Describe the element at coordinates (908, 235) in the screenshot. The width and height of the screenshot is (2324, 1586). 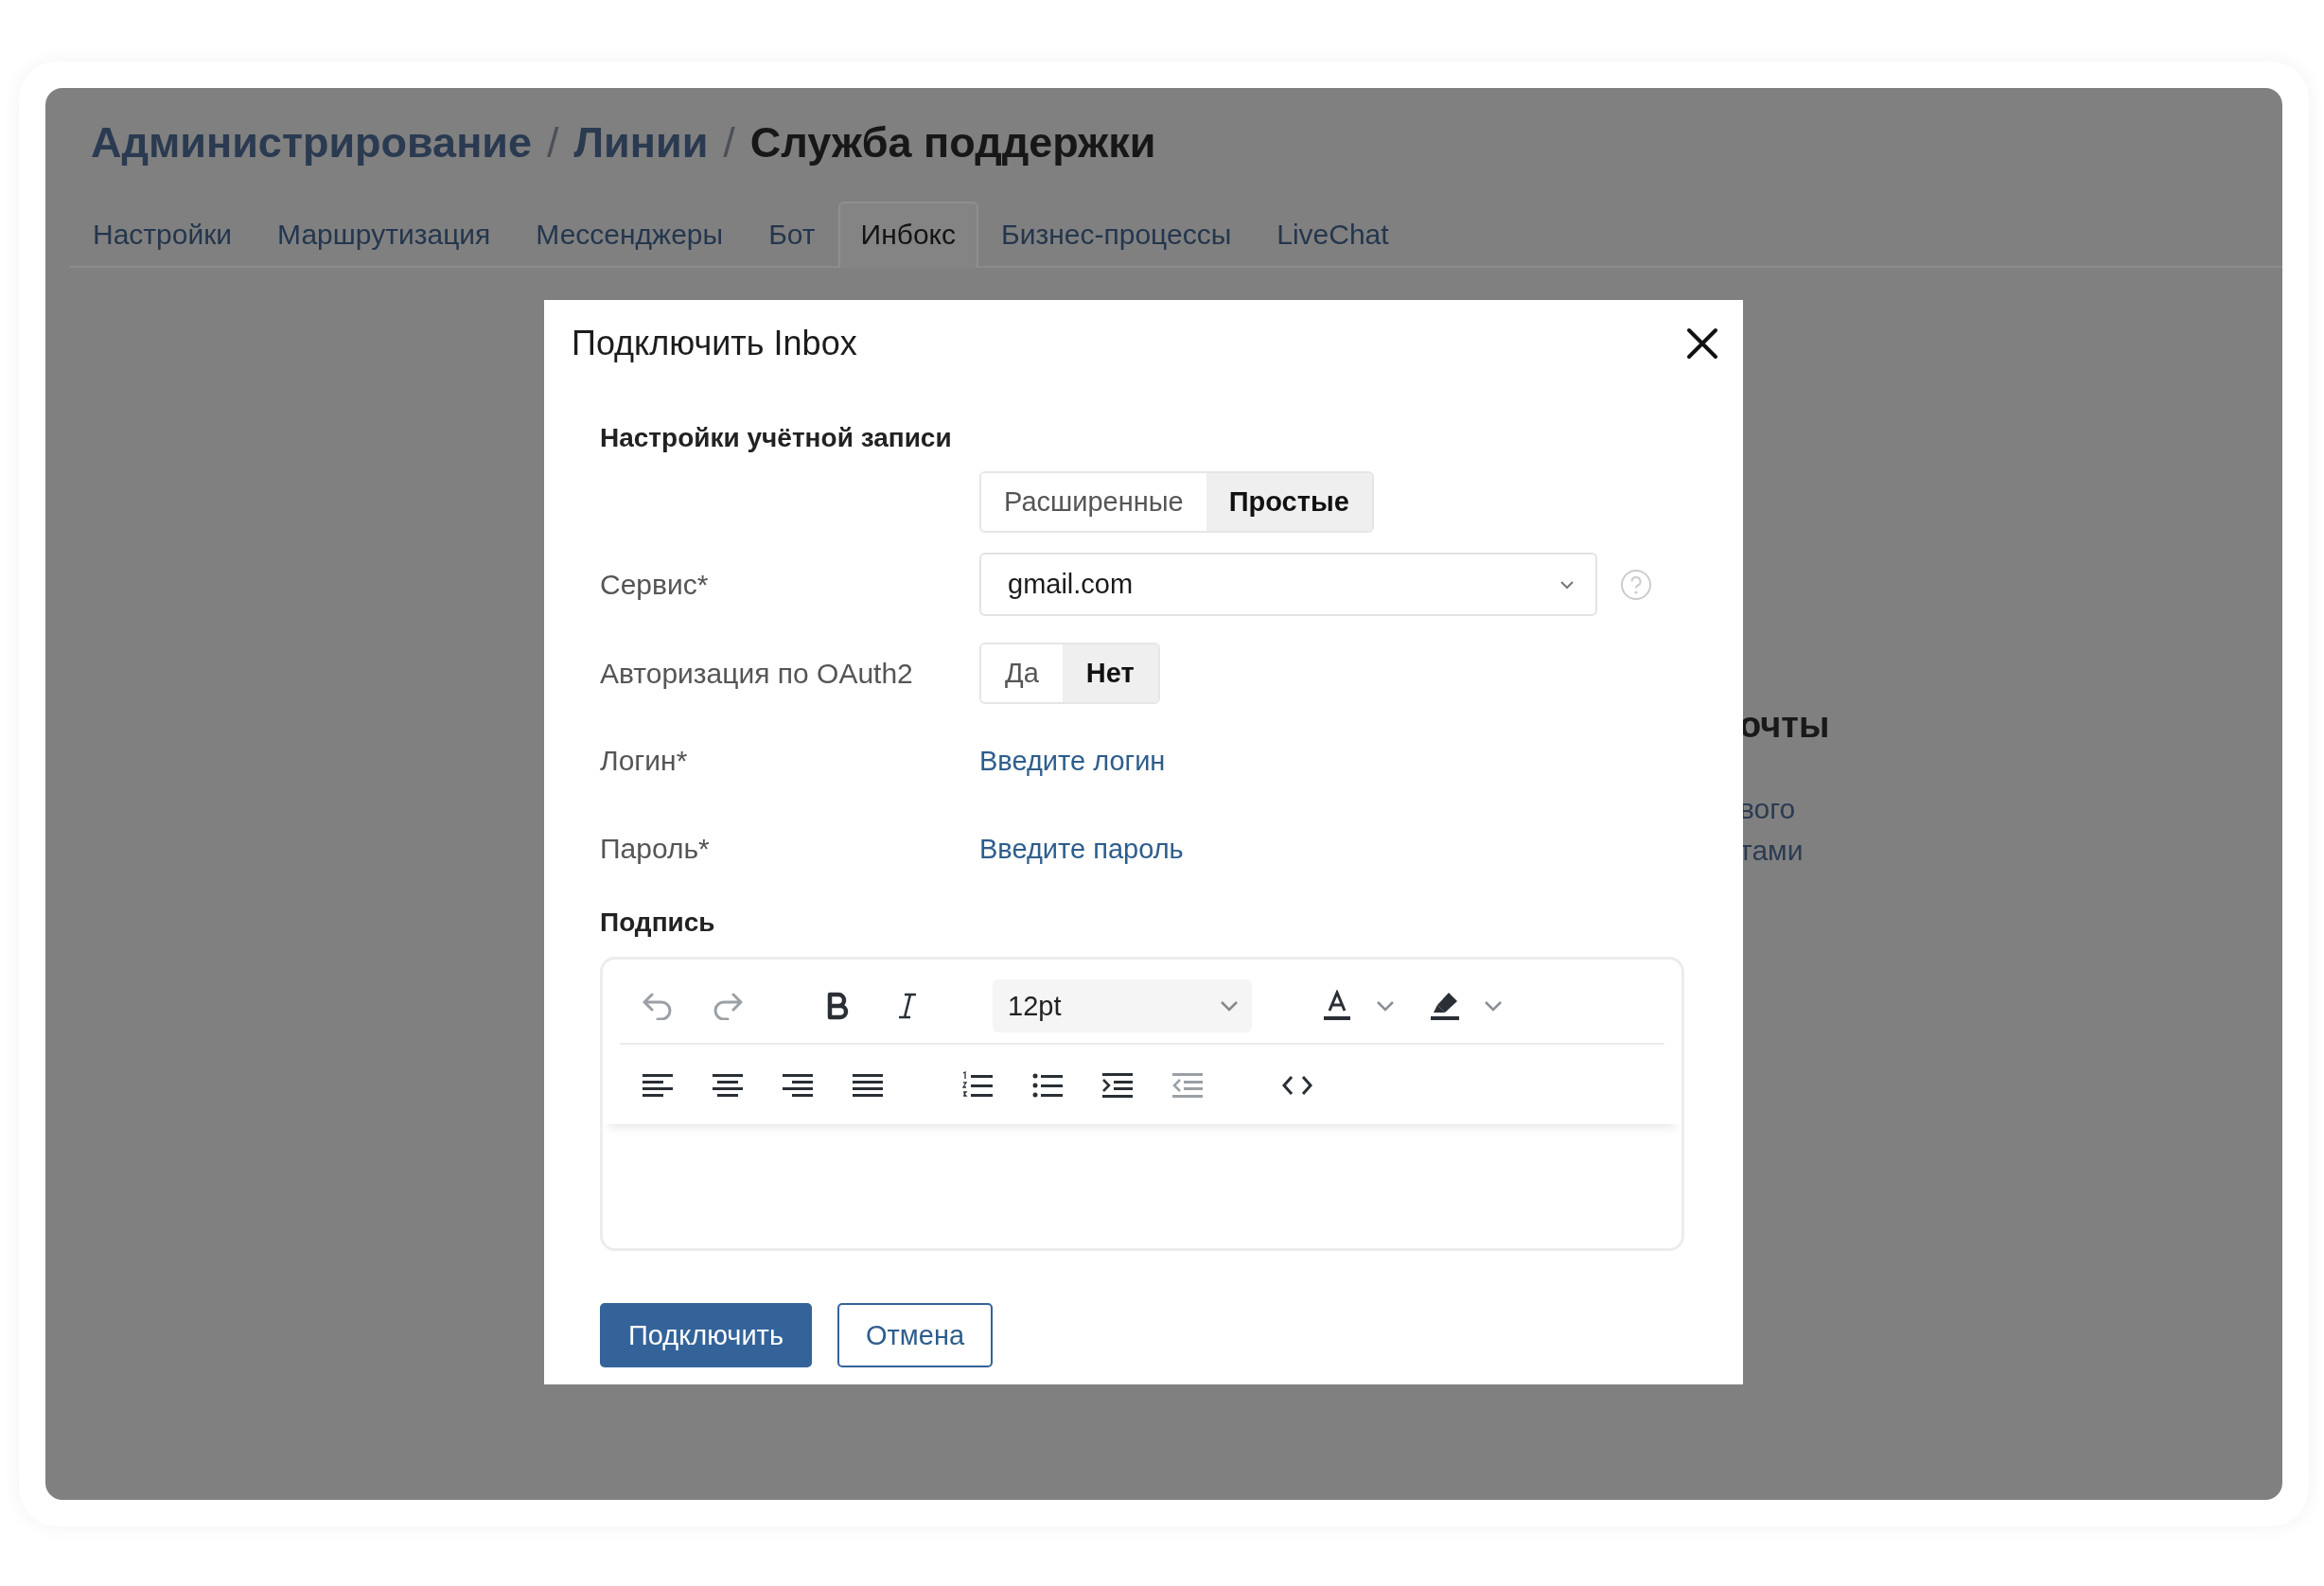
I see `tab: Инбокс` at that location.